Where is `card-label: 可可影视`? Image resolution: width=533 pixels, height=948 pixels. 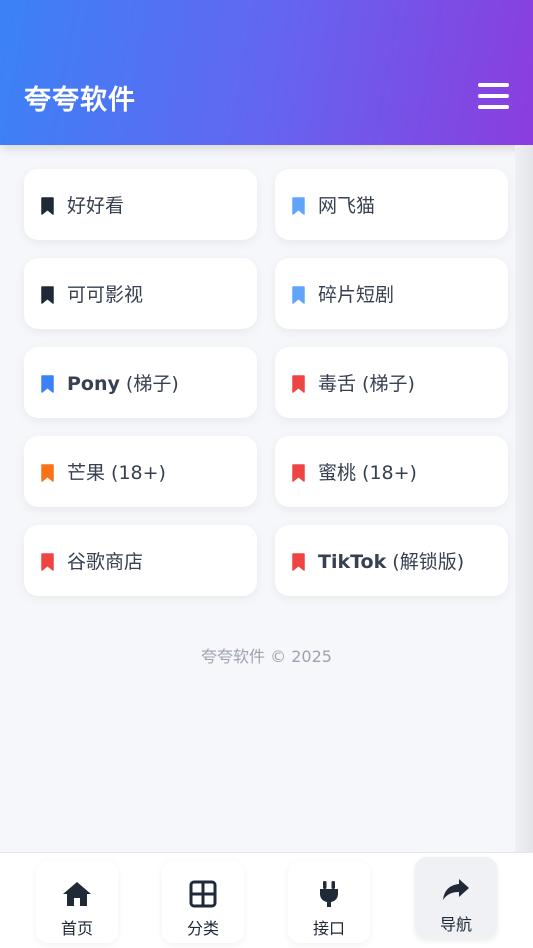
card-label: 可可影视 is located at coordinates (105, 293).